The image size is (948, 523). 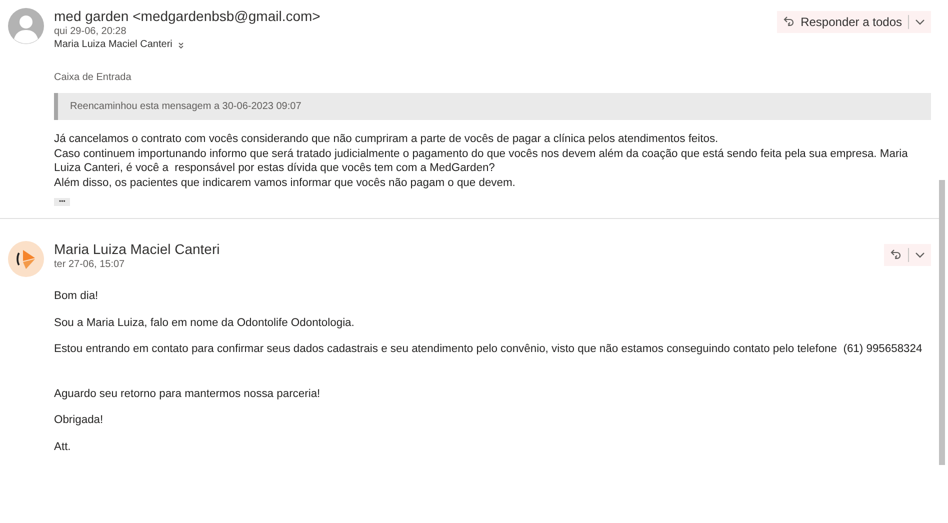 What do you see at coordinates (942, 322) in the screenshot?
I see `scrollbar-thumb` at bounding box center [942, 322].